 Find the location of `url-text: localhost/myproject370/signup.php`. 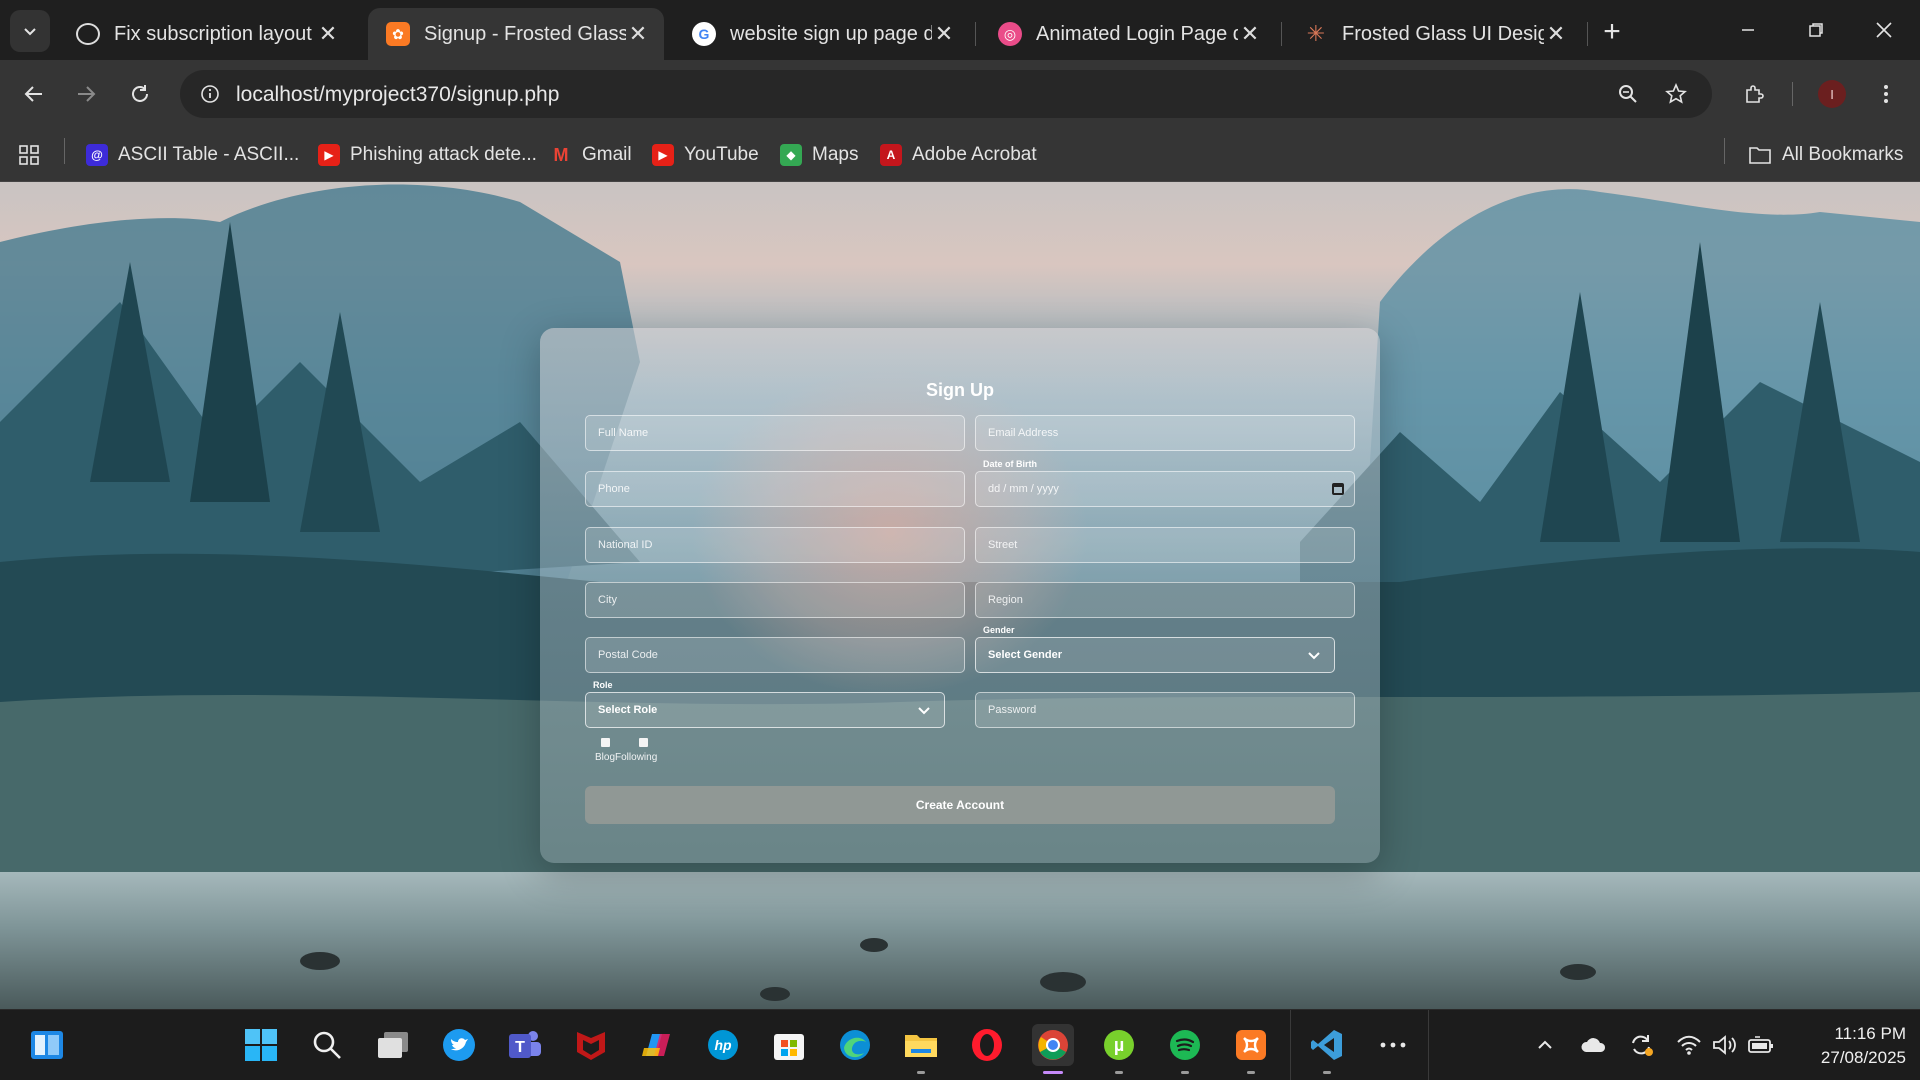

url-text: localhost/myproject370/signup.php is located at coordinates (397, 95).